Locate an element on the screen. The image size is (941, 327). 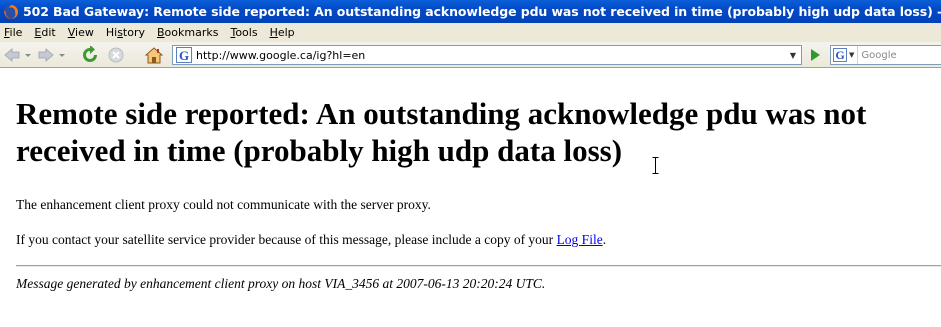
menu-file: File is located at coordinates (14, 32).